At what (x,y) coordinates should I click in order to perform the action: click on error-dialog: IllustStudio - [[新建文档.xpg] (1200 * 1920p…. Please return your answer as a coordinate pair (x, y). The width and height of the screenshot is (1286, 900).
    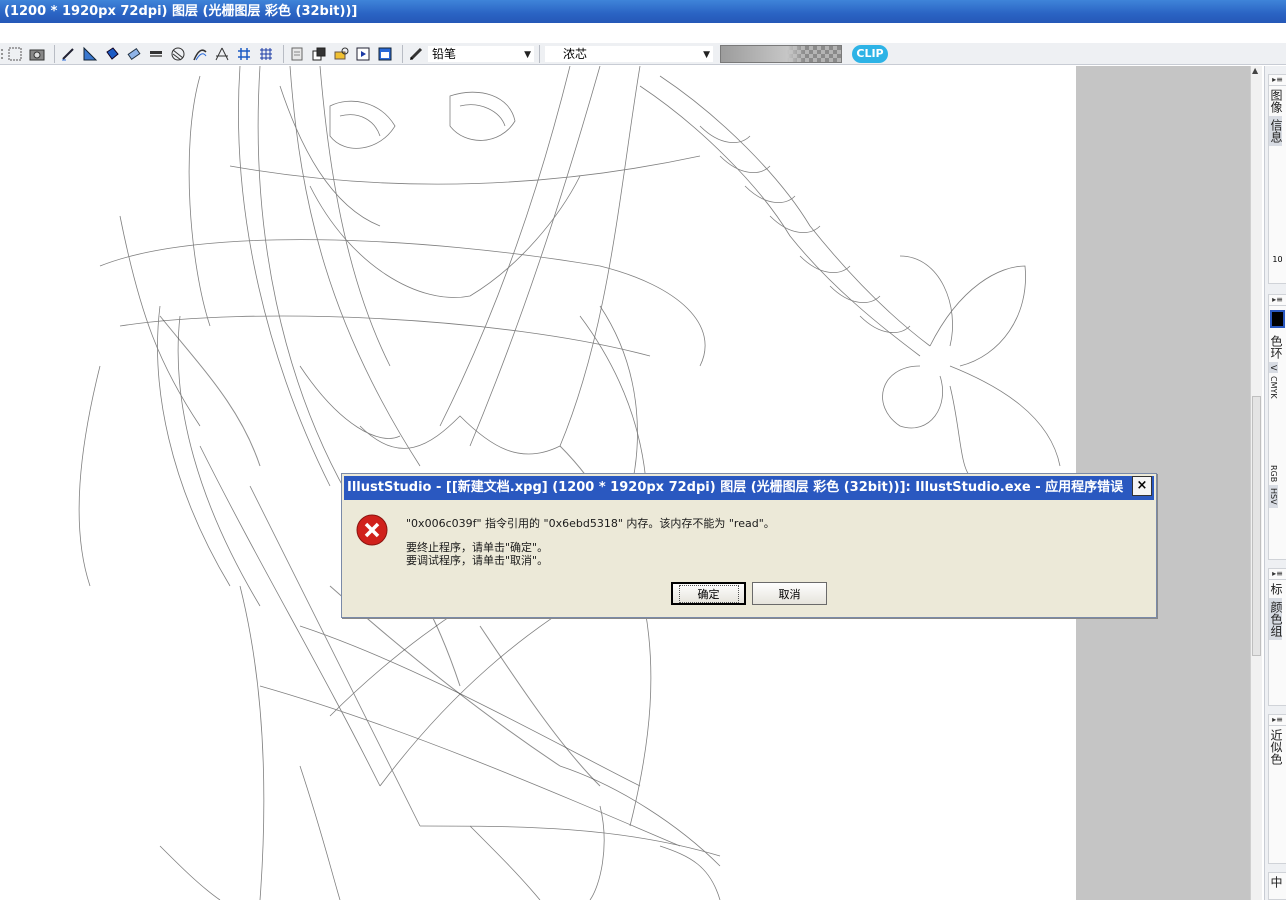
    Looking at the image, I should click on (749, 545).